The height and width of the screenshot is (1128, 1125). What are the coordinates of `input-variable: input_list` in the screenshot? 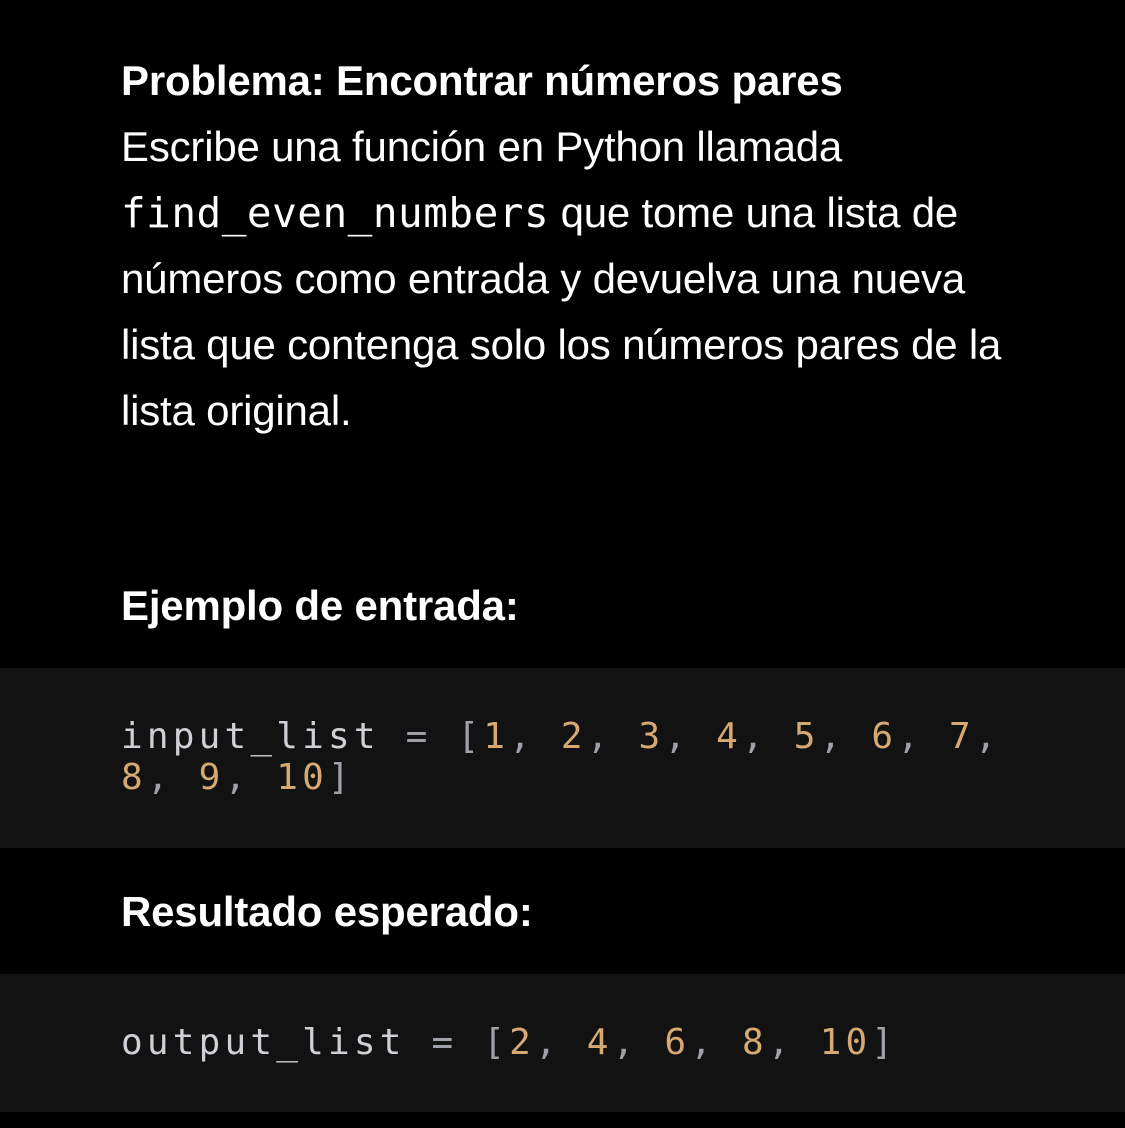 It's located at (250, 736).